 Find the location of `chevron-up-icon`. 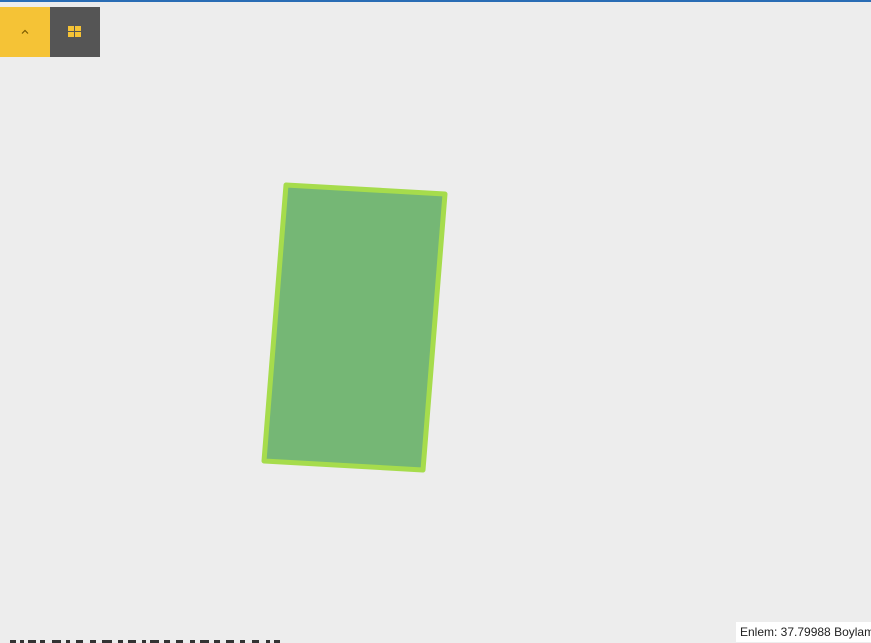

chevron-up-icon is located at coordinates (25, 31).